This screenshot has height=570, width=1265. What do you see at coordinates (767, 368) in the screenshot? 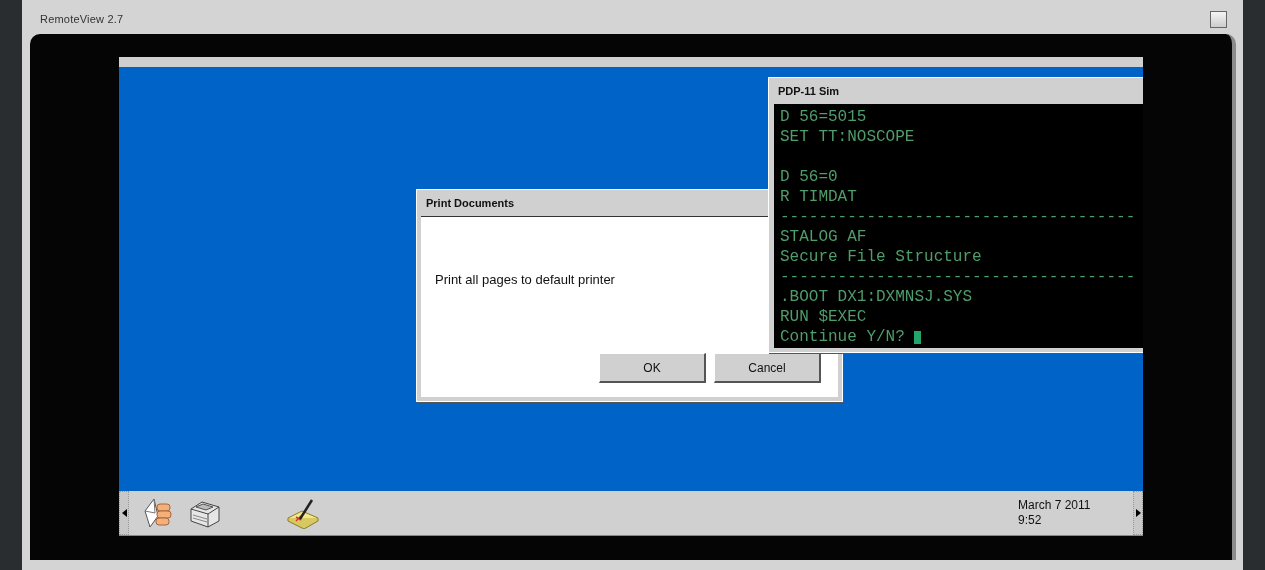
I see `cancel-button: Cancel` at bounding box center [767, 368].